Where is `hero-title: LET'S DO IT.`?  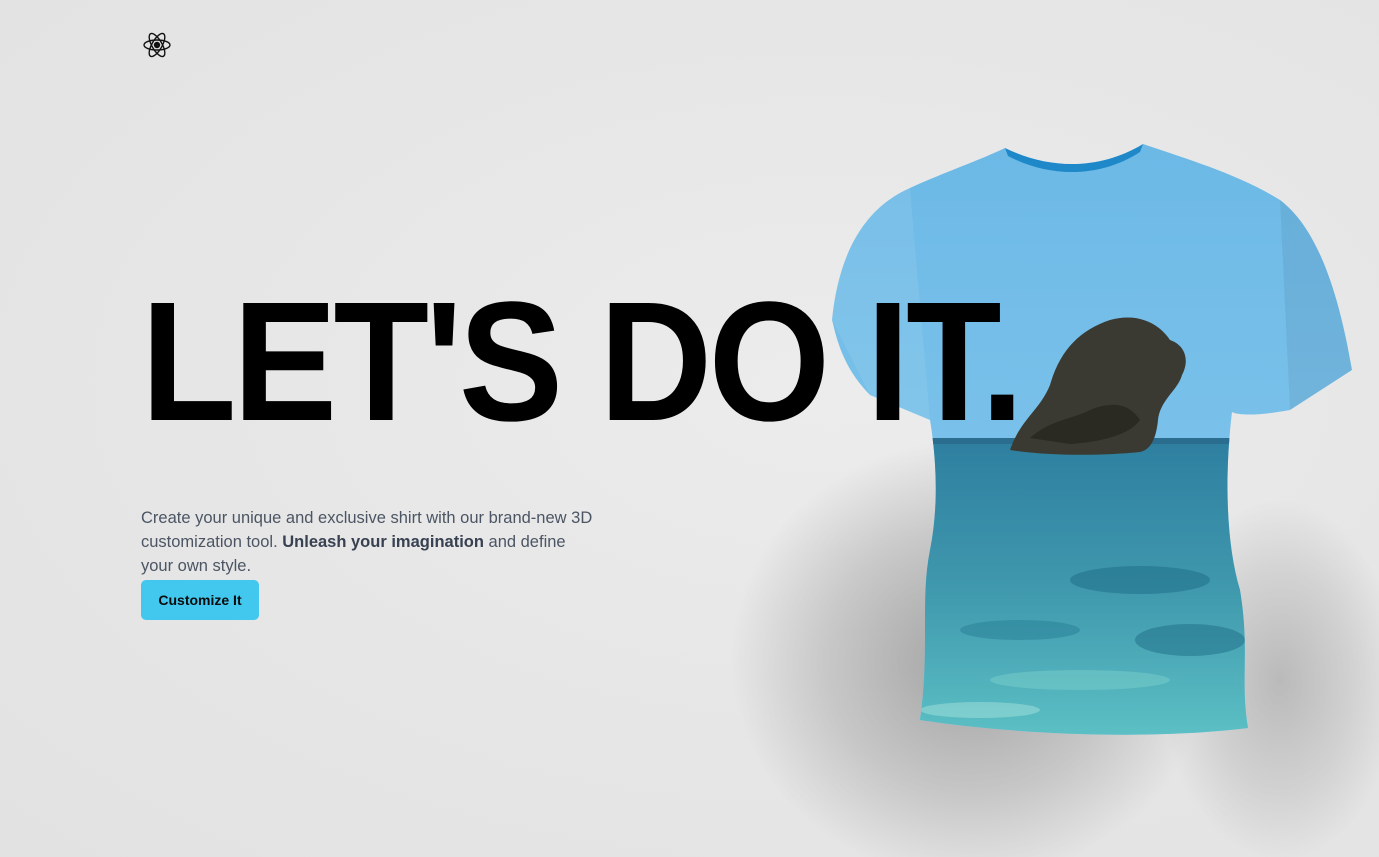
hero-title: LET'S DO IT. is located at coordinates (582, 362).